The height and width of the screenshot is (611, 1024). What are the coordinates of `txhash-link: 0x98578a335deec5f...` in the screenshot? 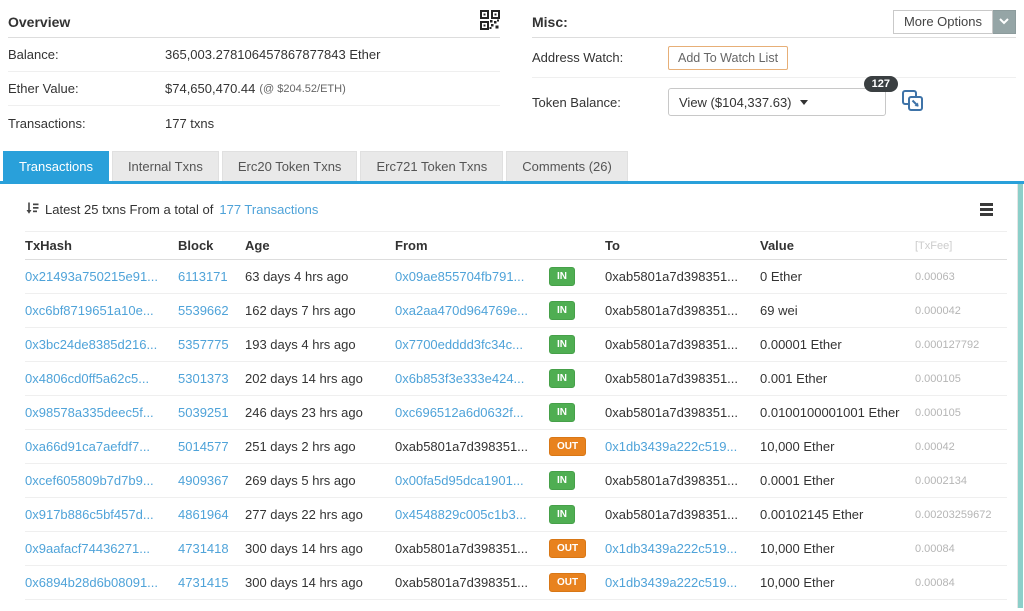 It's located at (89, 412).